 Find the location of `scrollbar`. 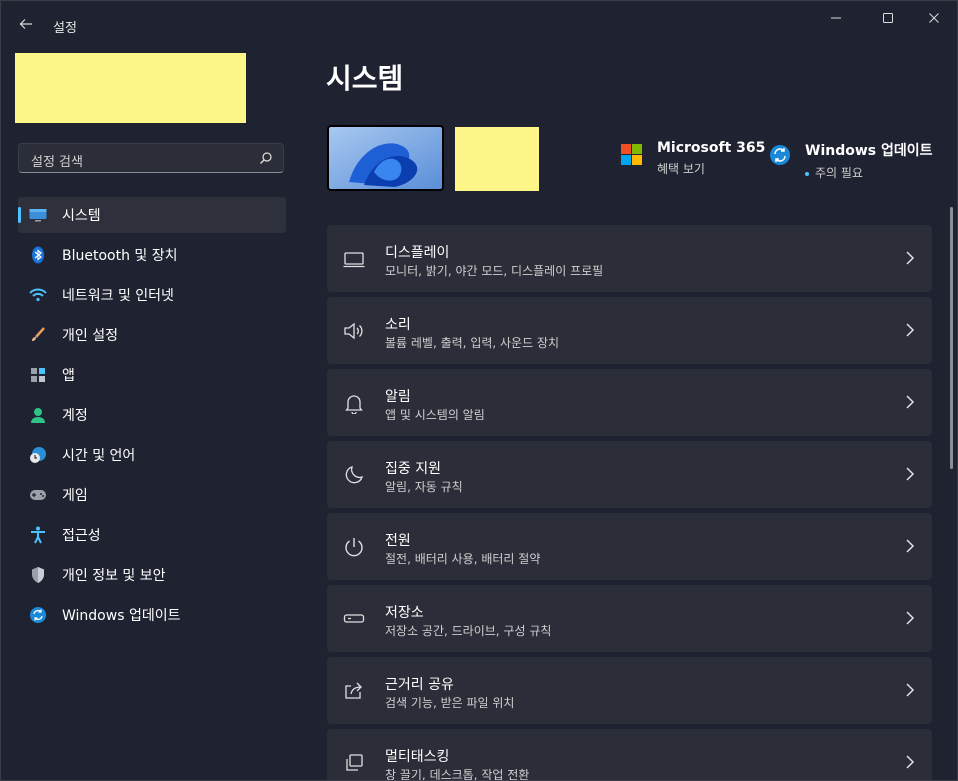

scrollbar is located at coordinates (951, 338).